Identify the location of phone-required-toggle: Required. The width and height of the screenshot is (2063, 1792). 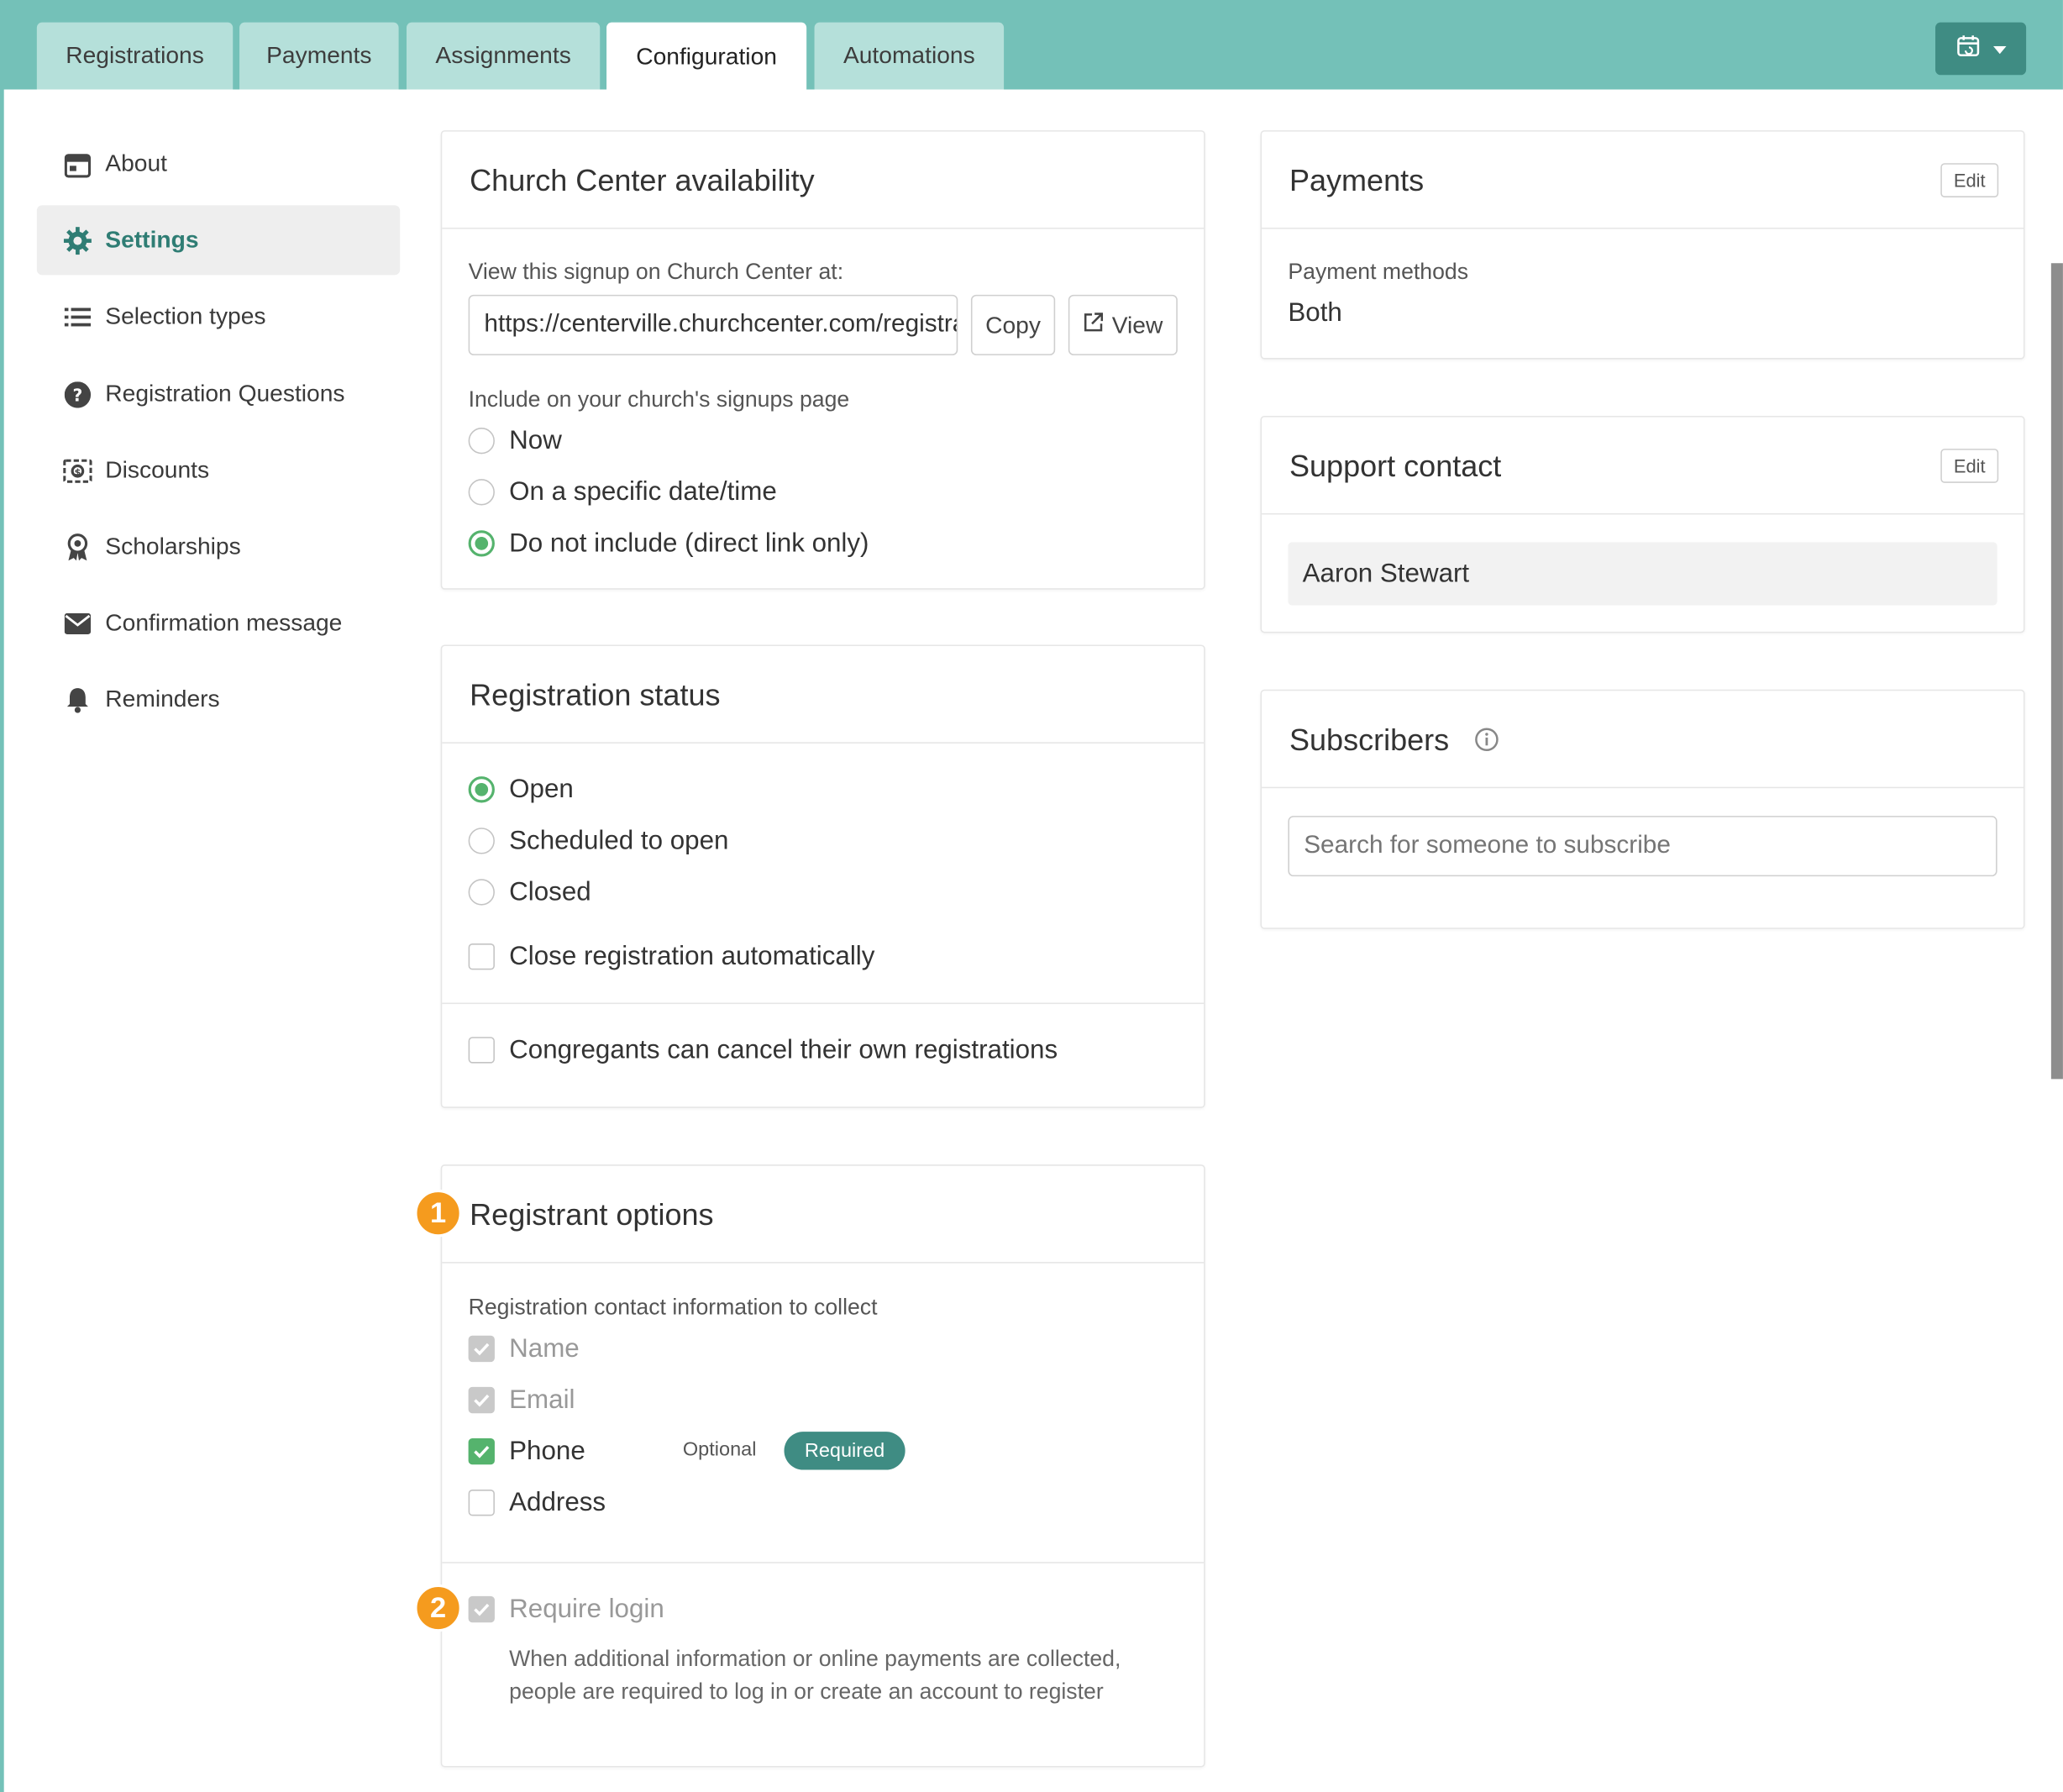
(845, 1451).